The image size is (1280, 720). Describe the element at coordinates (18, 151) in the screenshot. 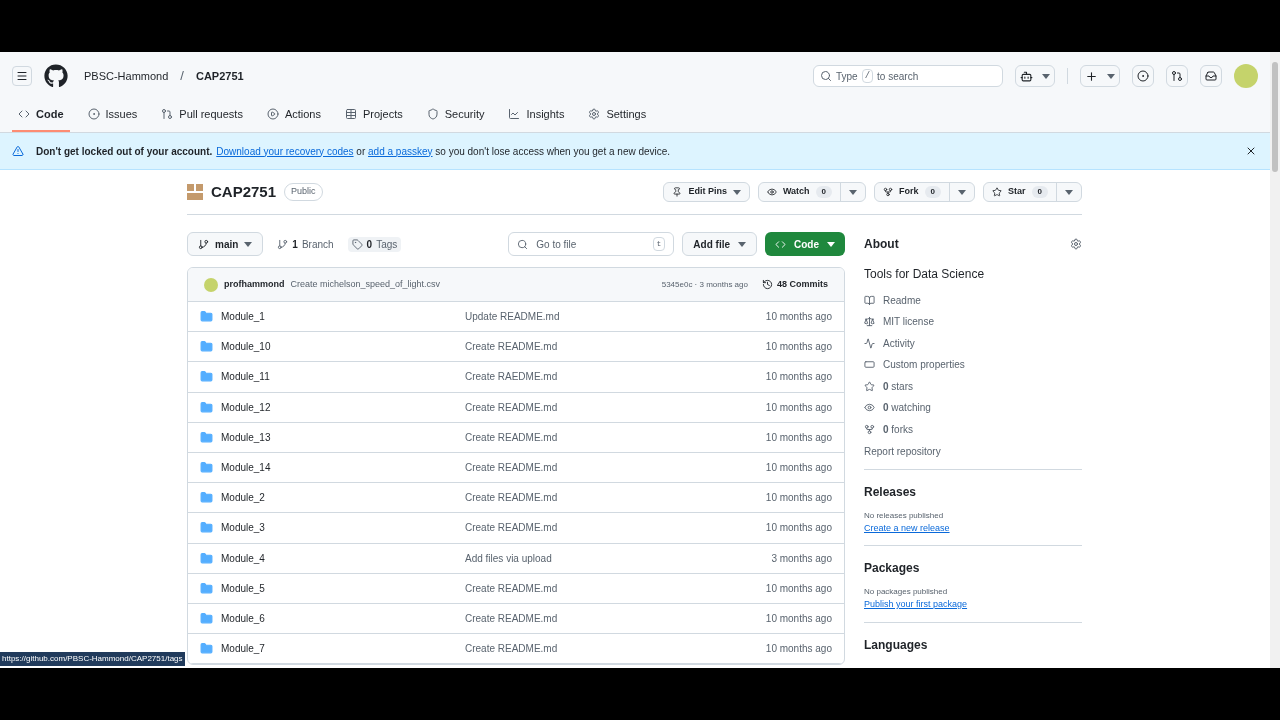

I see `warning-icon` at that location.